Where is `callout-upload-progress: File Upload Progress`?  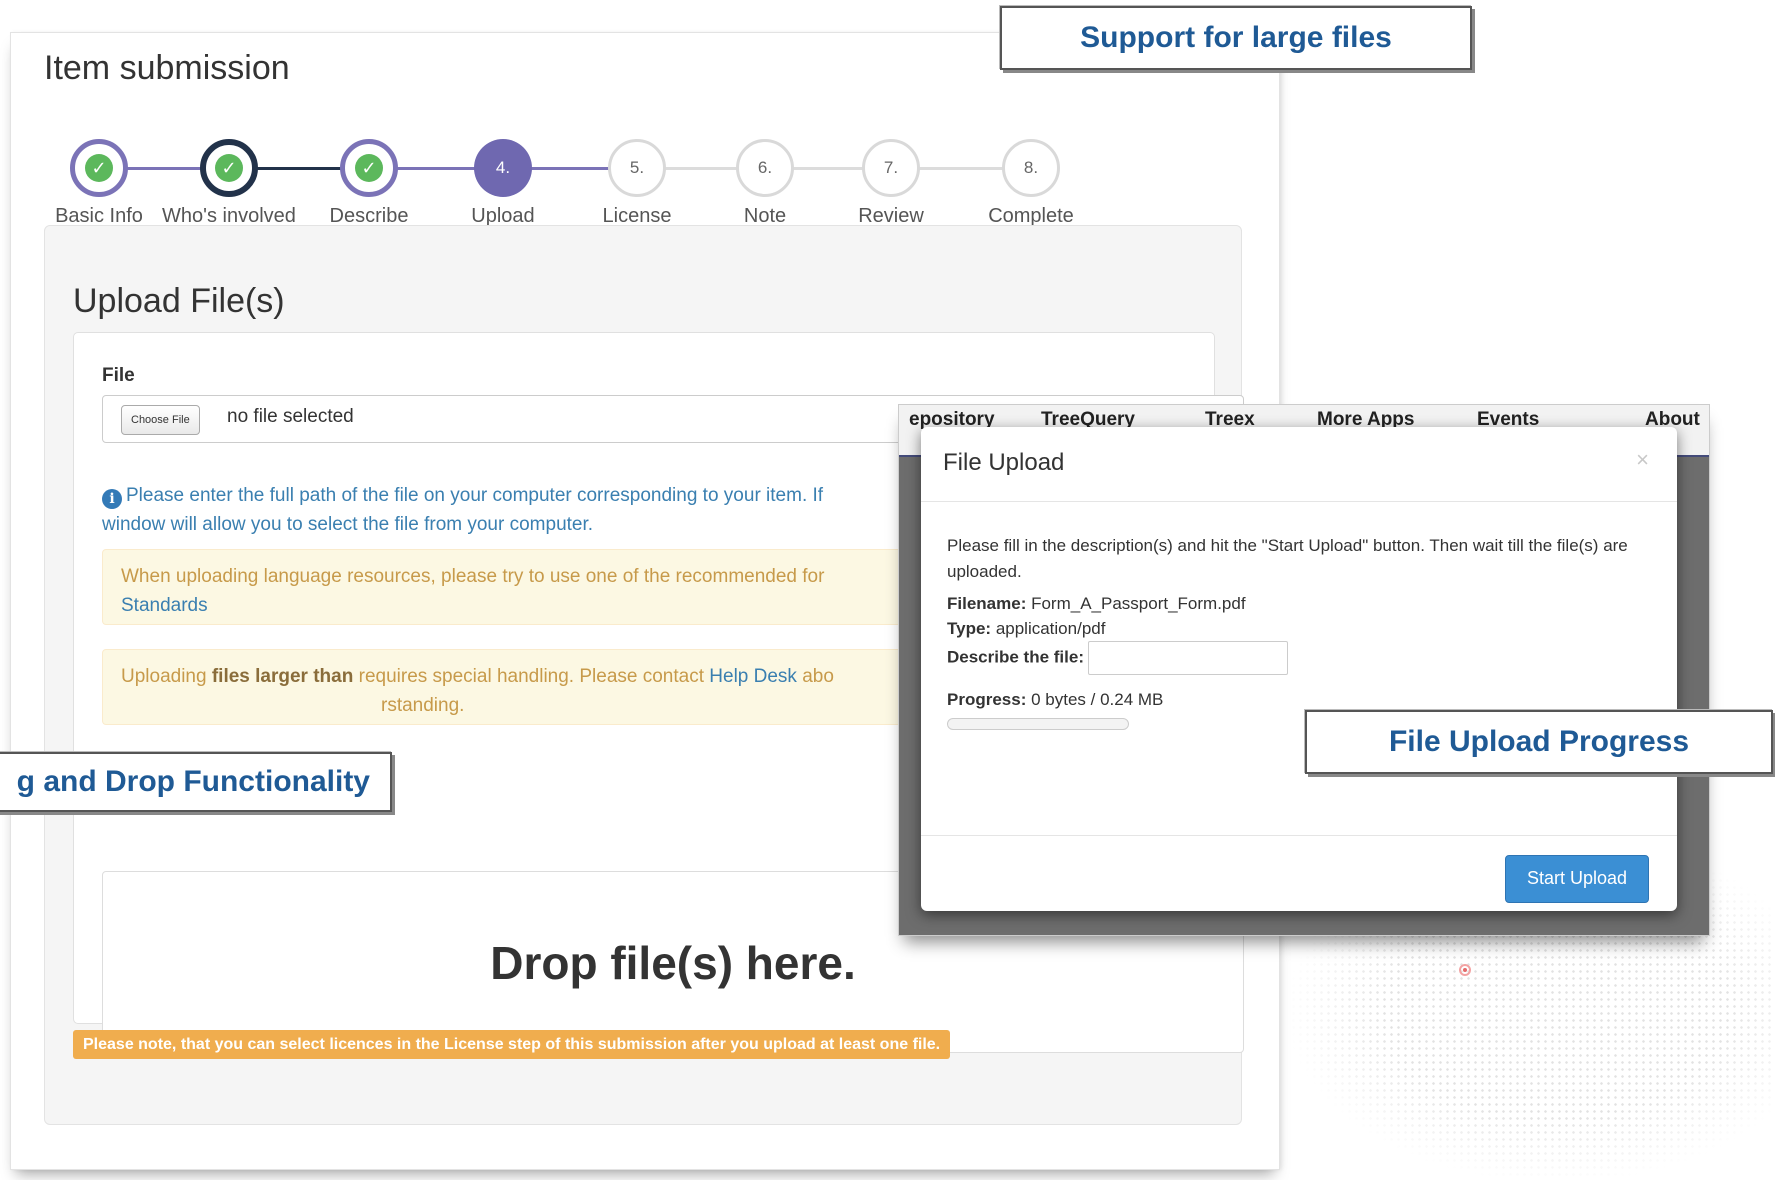
callout-upload-progress: File Upload Progress is located at coordinates (1539, 742).